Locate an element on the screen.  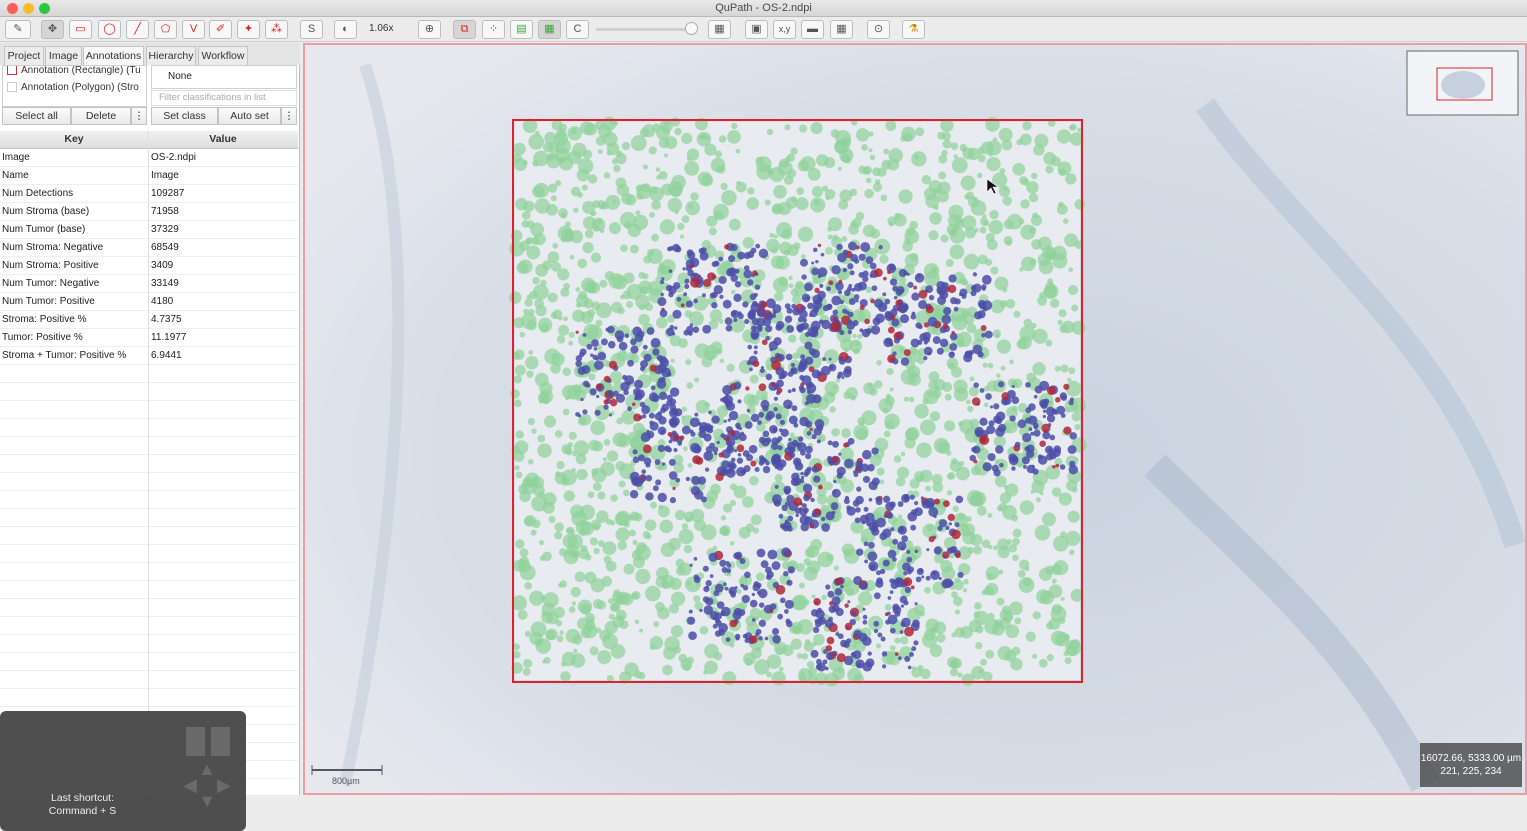
wand-tool-icon: ✦ is located at coordinates (248, 29).